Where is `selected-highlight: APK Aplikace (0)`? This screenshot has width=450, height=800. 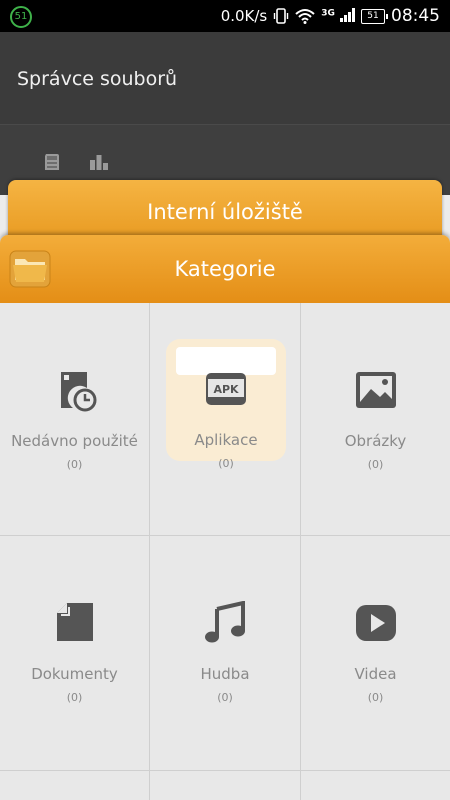 selected-highlight: APK Aplikace (0) is located at coordinates (226, 404).